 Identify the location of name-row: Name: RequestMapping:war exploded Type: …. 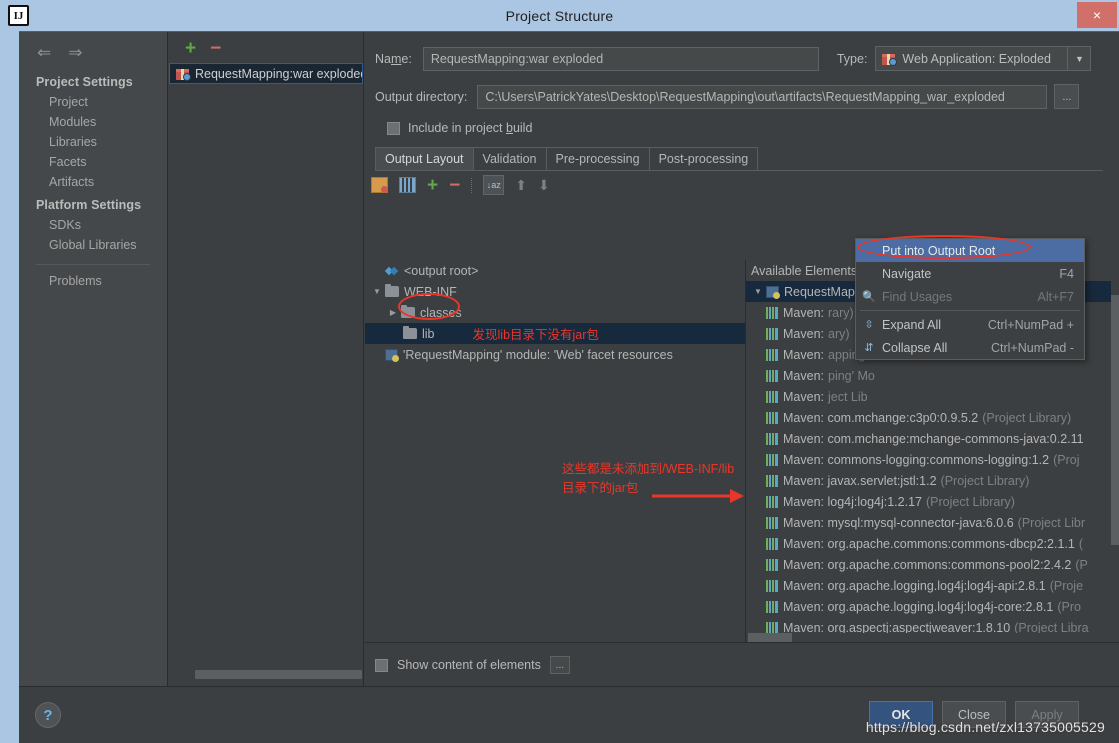
(742, 51).